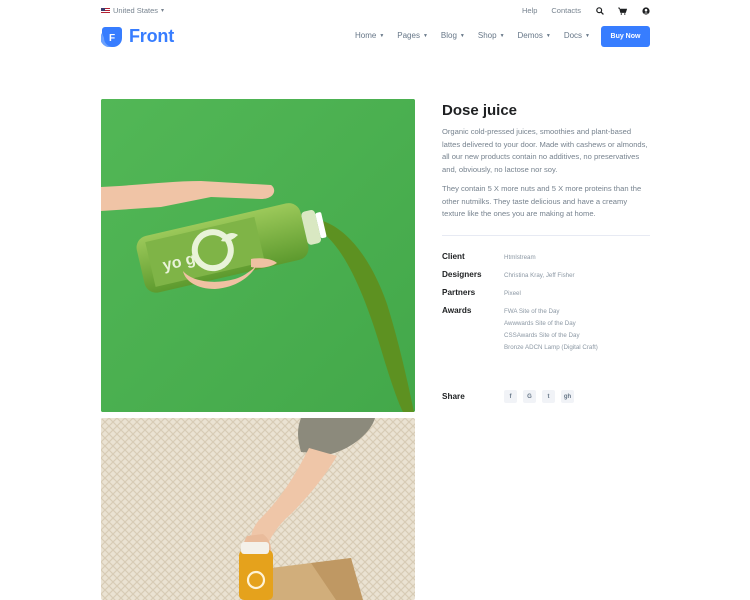  I want to click on share-label: Share, so click(453, 396).